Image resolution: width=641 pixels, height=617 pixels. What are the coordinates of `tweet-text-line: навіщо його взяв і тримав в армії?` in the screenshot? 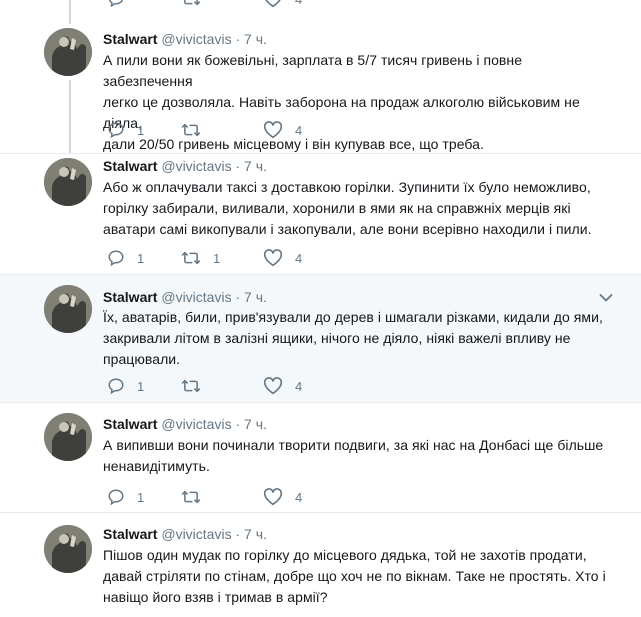 It's located at (215, 597).